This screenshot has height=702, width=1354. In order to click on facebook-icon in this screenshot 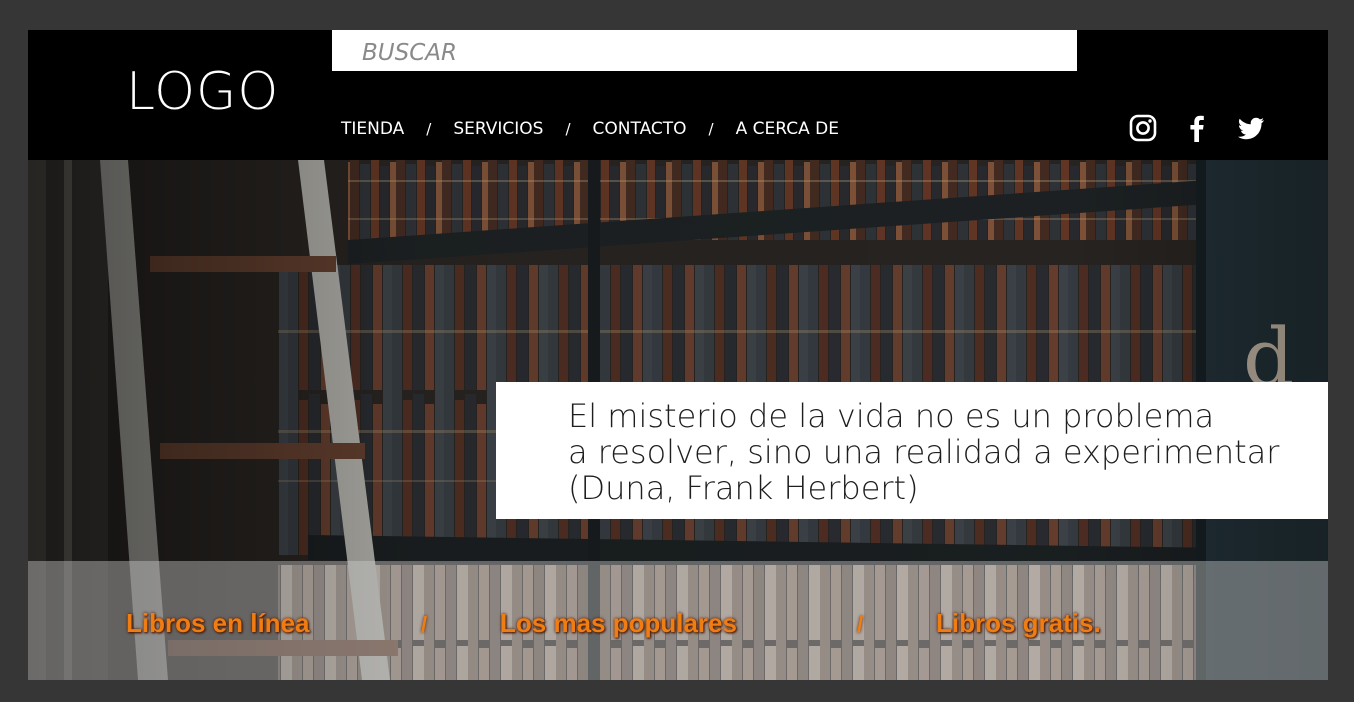, I will do `click(1209, 128)`.